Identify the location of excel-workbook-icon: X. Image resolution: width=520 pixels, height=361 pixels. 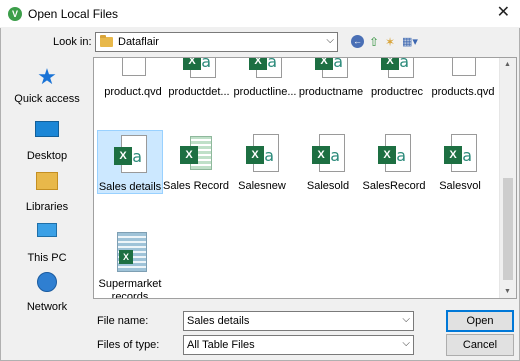
(196, 155).